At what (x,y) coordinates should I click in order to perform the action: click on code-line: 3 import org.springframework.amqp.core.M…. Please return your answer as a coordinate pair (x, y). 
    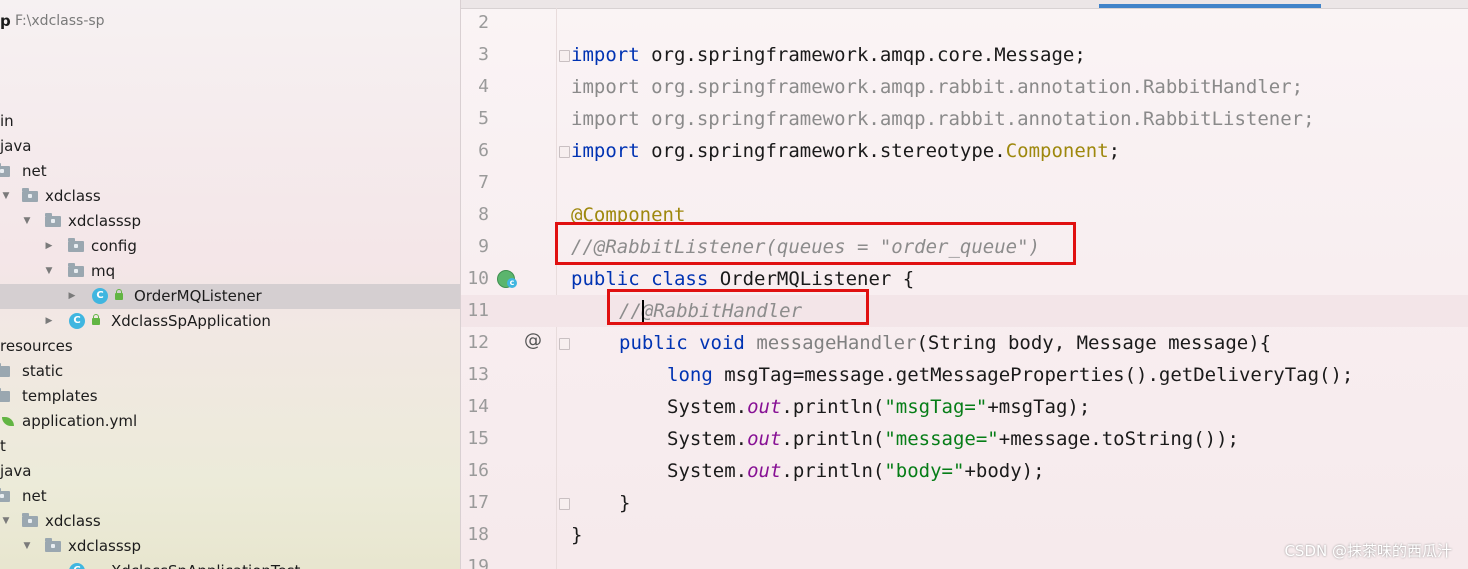
    Looking at the image, I should click on (964, 55).